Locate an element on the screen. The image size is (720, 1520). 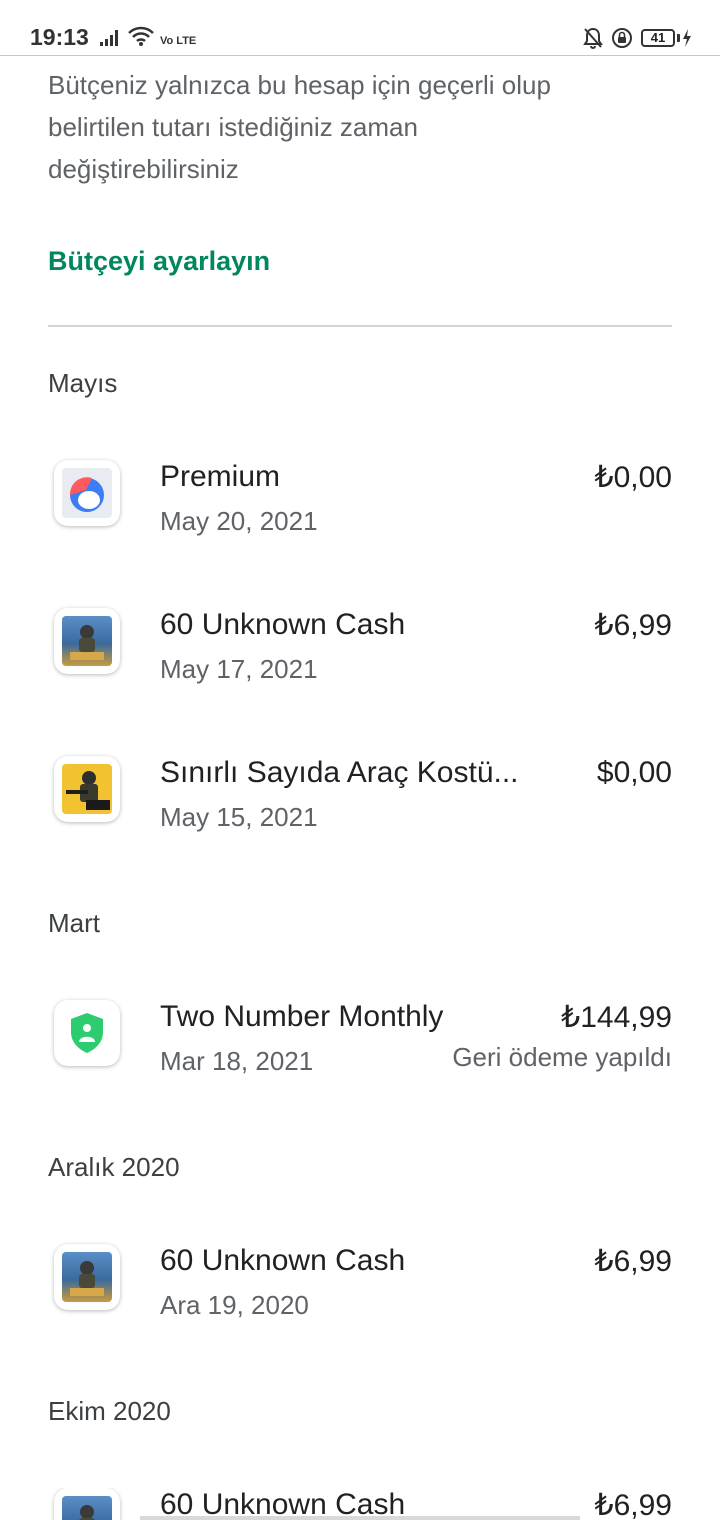
battery-level: 41 is located at coordinates (658, 38).